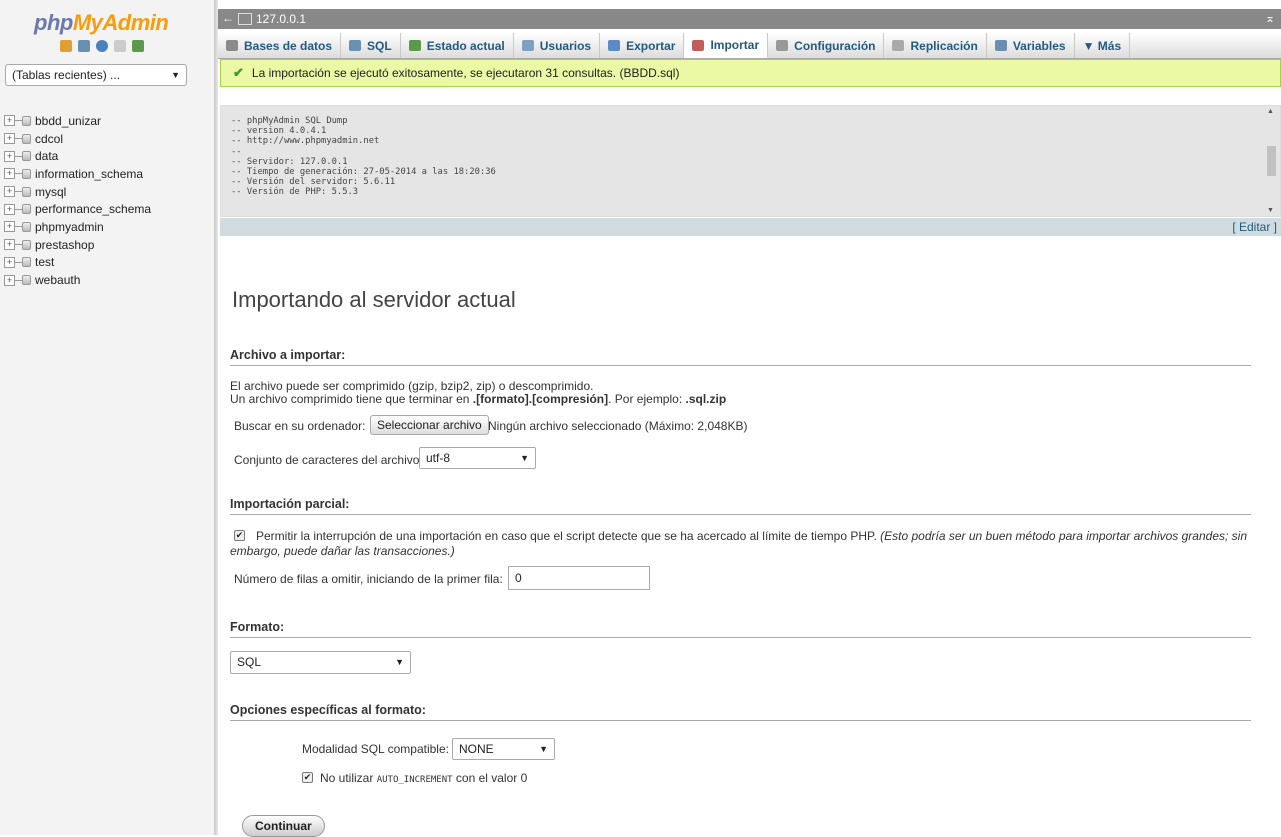 This screenshot has width=1281, height=837. Describe the element at coordinates (89, 174) in the screenshot. I see `database-name: information_schema` at that location.